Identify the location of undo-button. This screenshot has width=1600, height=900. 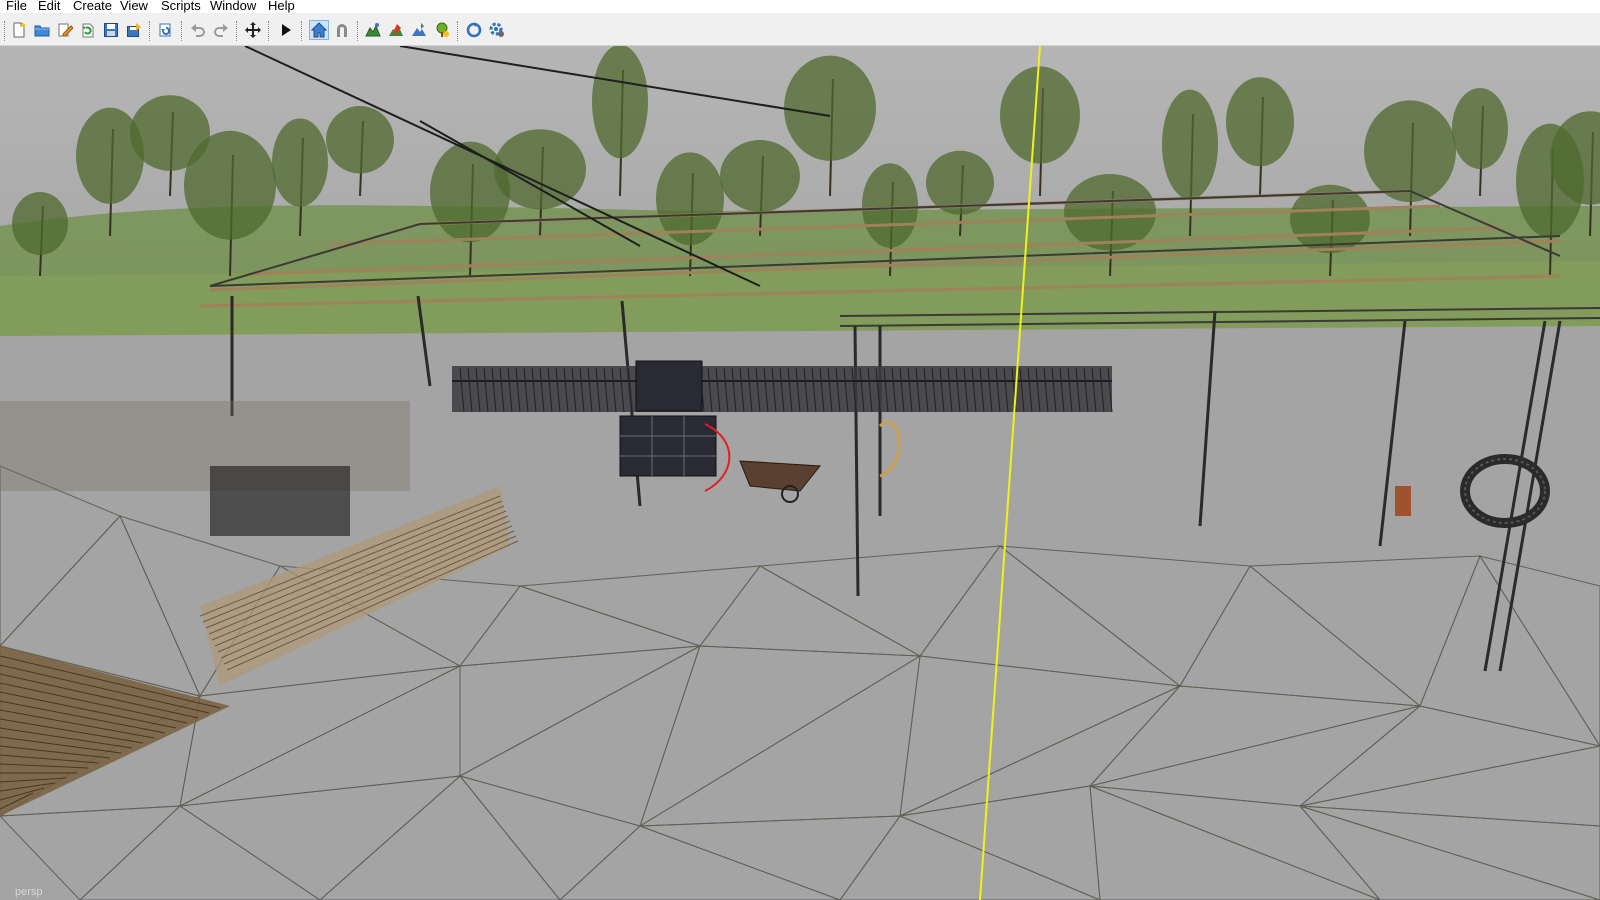
(198, 30).